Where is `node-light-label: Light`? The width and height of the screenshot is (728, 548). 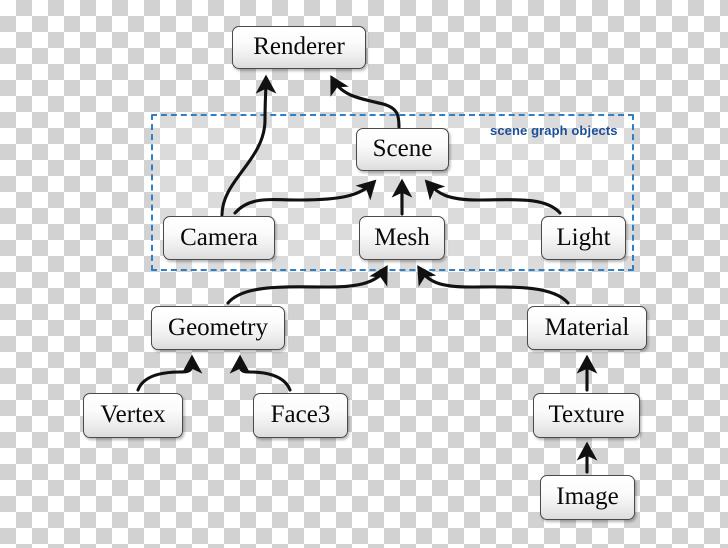
node-light-label: Light is located at coordinates (583, 237).